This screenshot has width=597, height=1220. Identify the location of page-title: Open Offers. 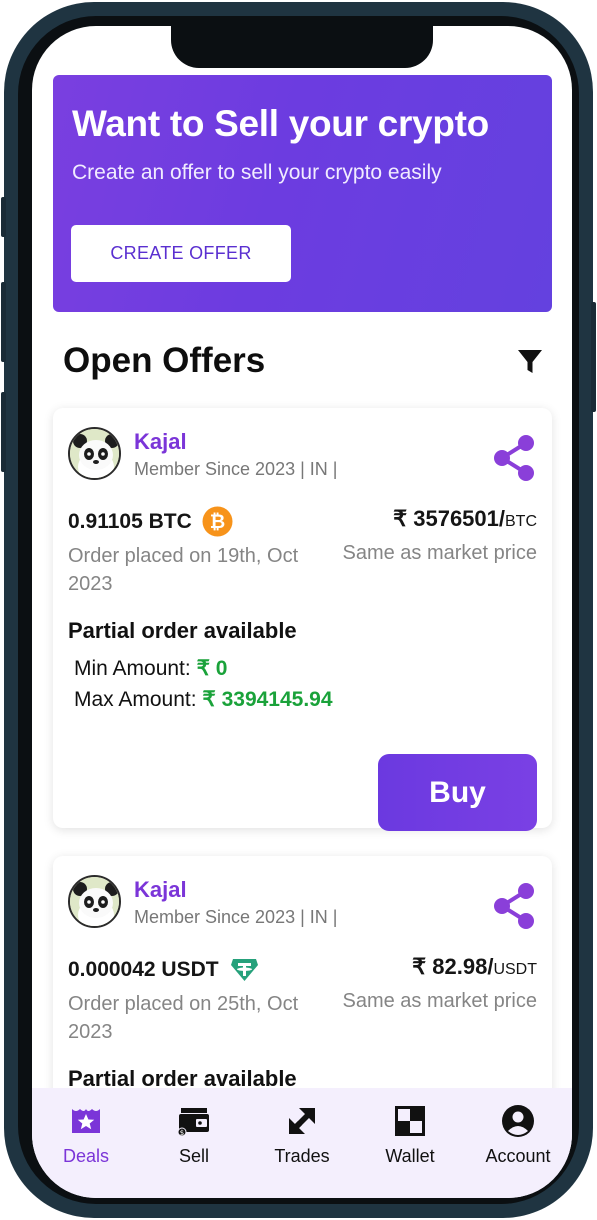
(164, 360).